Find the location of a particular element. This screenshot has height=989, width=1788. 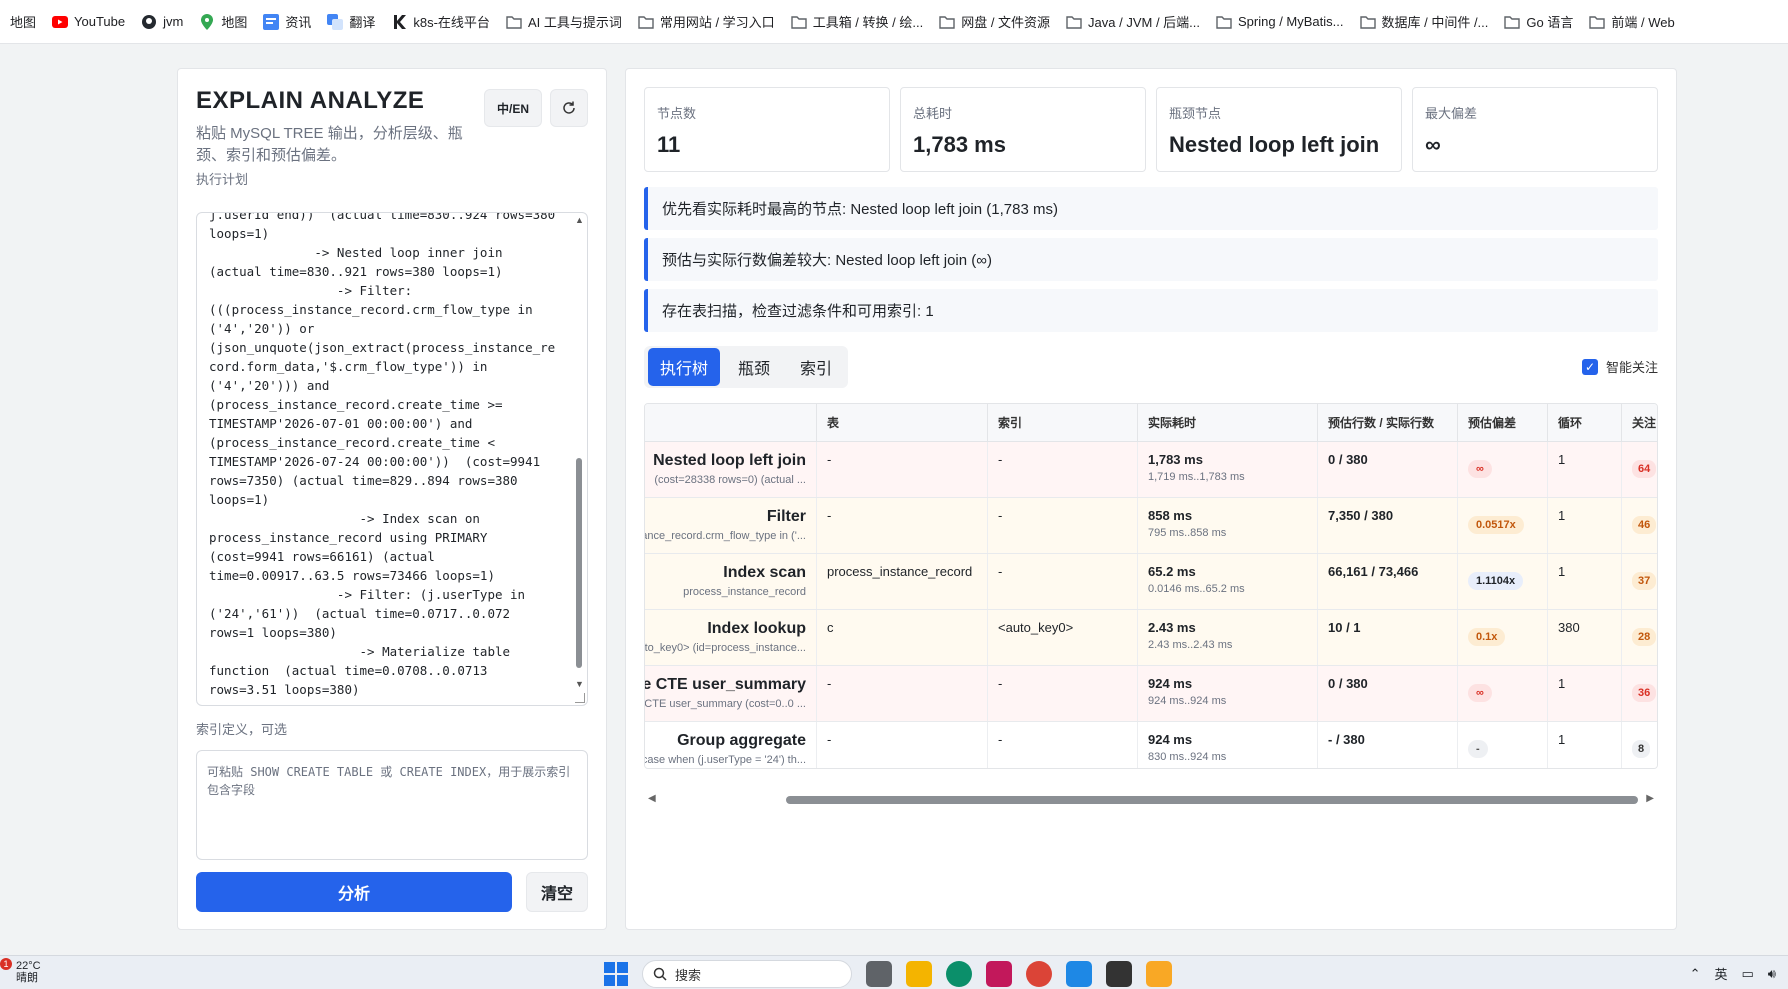

column-header: 预估行数 / 实际行数 is located at coordinates (1388, 422).